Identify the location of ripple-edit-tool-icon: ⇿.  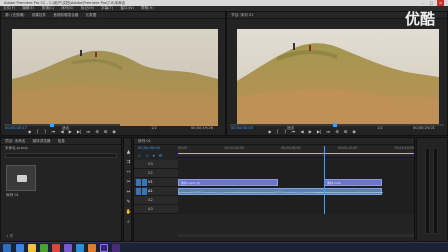
(128, 173).